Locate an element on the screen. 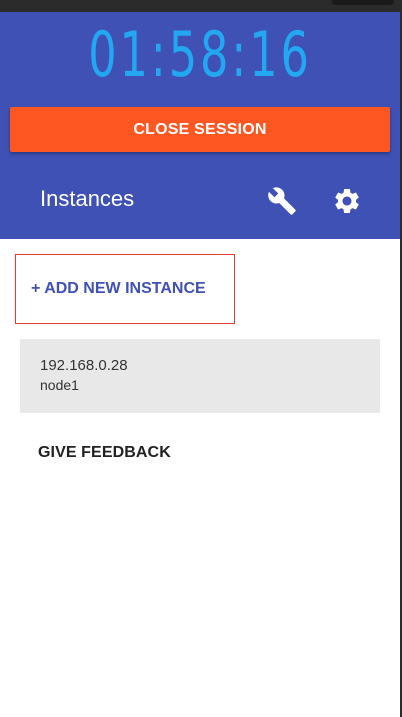 This screenshot has width=402, height=717. gear-icon is located at coordinates (347, 201).